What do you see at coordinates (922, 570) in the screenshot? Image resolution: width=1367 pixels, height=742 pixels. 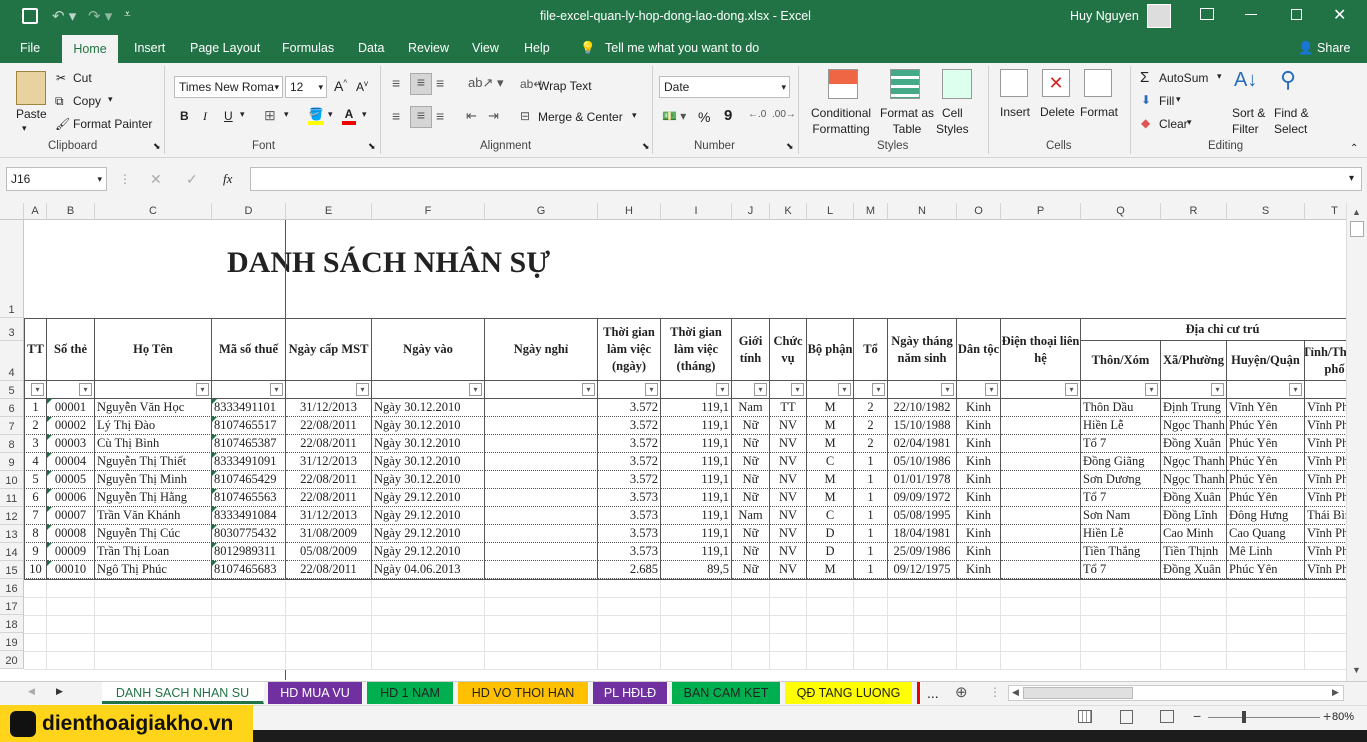 I see `data-cell: 09/12/1975` at bounding box center [922, 570].